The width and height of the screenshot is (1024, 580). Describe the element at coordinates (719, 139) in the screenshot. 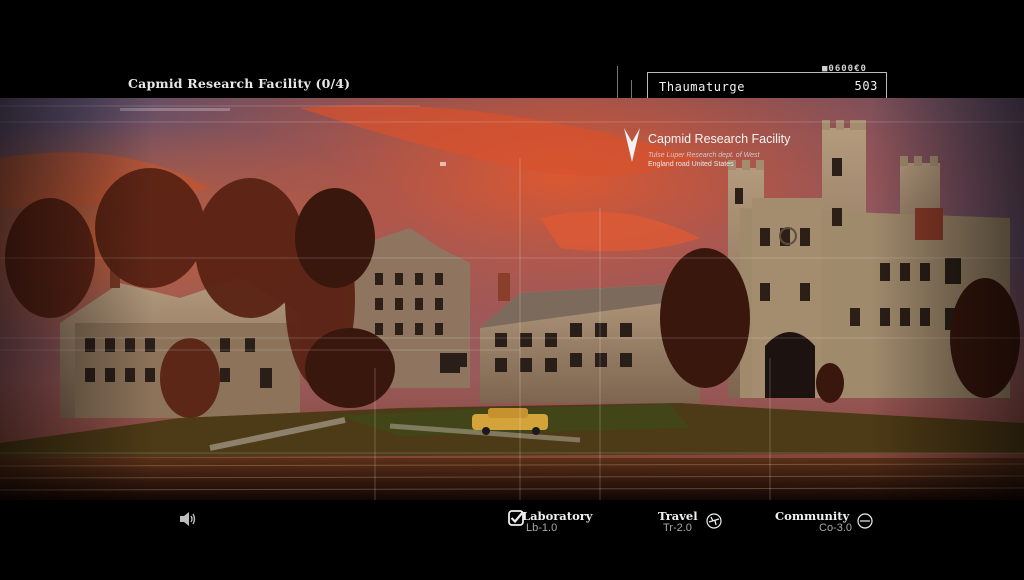

I see `facility-name: Capmid Research Facility` at that location.